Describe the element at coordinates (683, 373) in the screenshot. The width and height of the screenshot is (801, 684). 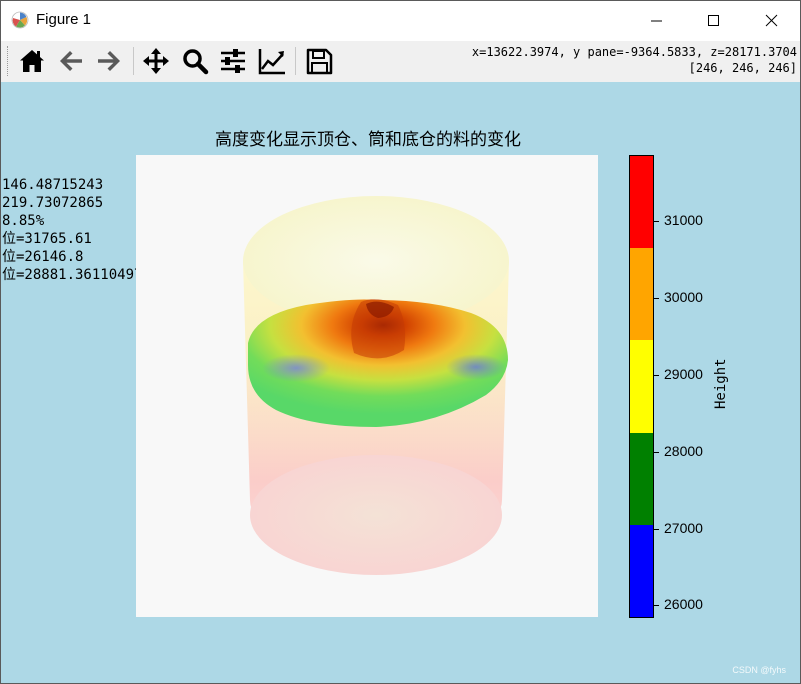
I see `colorbar-tick-label: 29000` at that location.